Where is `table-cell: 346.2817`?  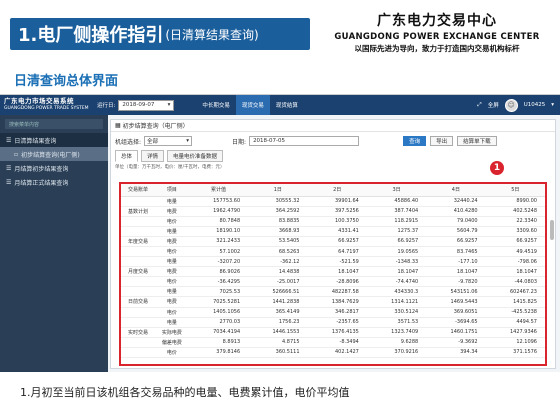
table-cell: 346.2817 is located at coordinates (337, 312).